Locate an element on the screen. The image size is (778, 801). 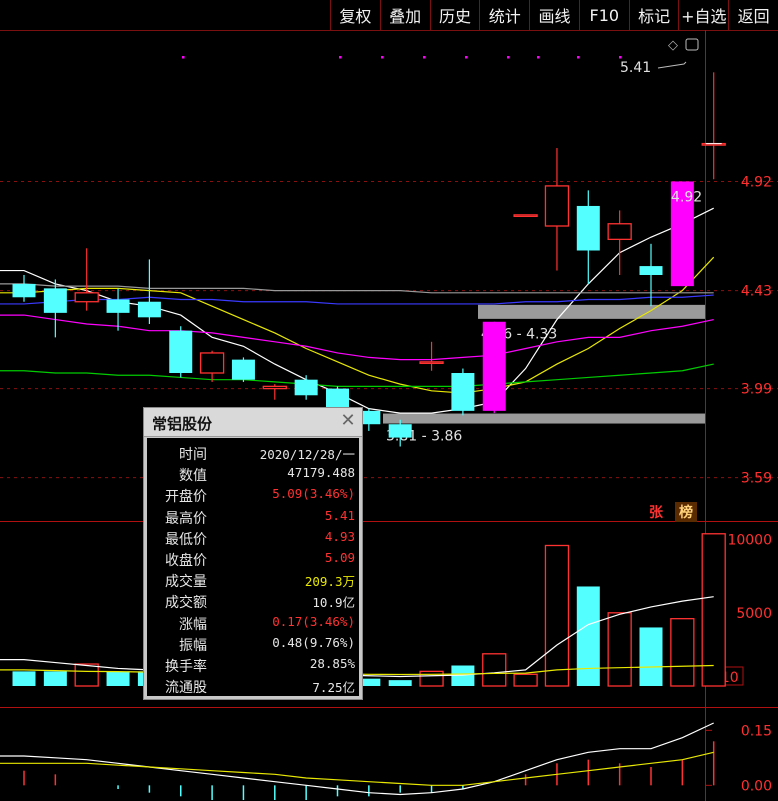
info-row-label: 成交额 is located at coordinates (186, 603).